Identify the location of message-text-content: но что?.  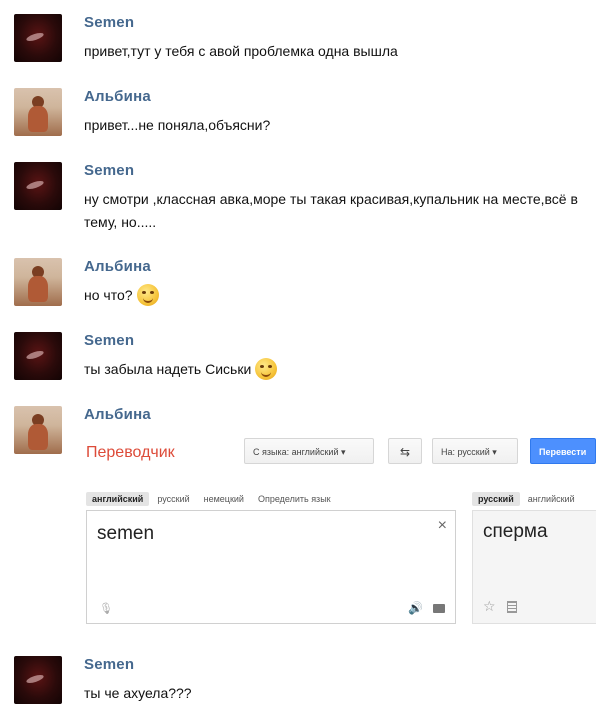
(108, 295).